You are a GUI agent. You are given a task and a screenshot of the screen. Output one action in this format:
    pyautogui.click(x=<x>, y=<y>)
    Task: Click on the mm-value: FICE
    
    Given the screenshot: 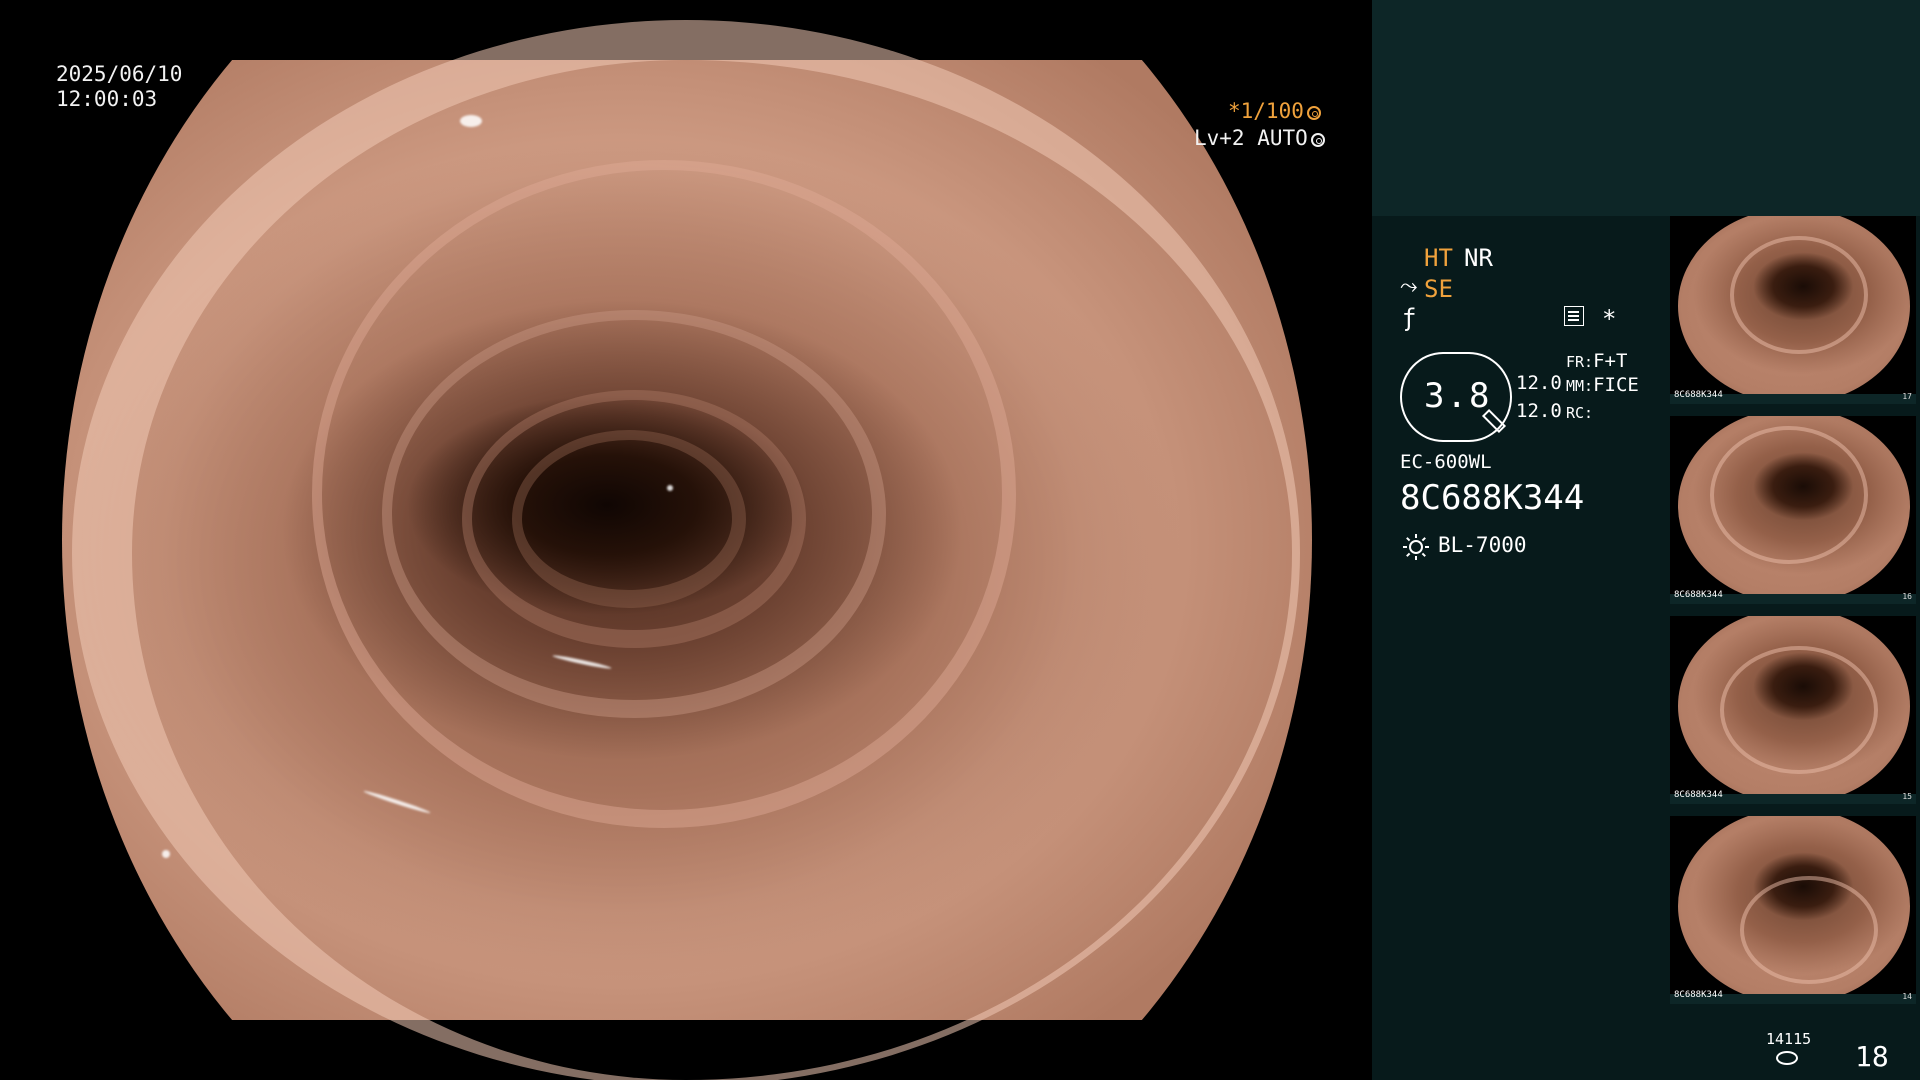 What is the action you would take?
    pyautogui.click(x=1616, y=385)
    